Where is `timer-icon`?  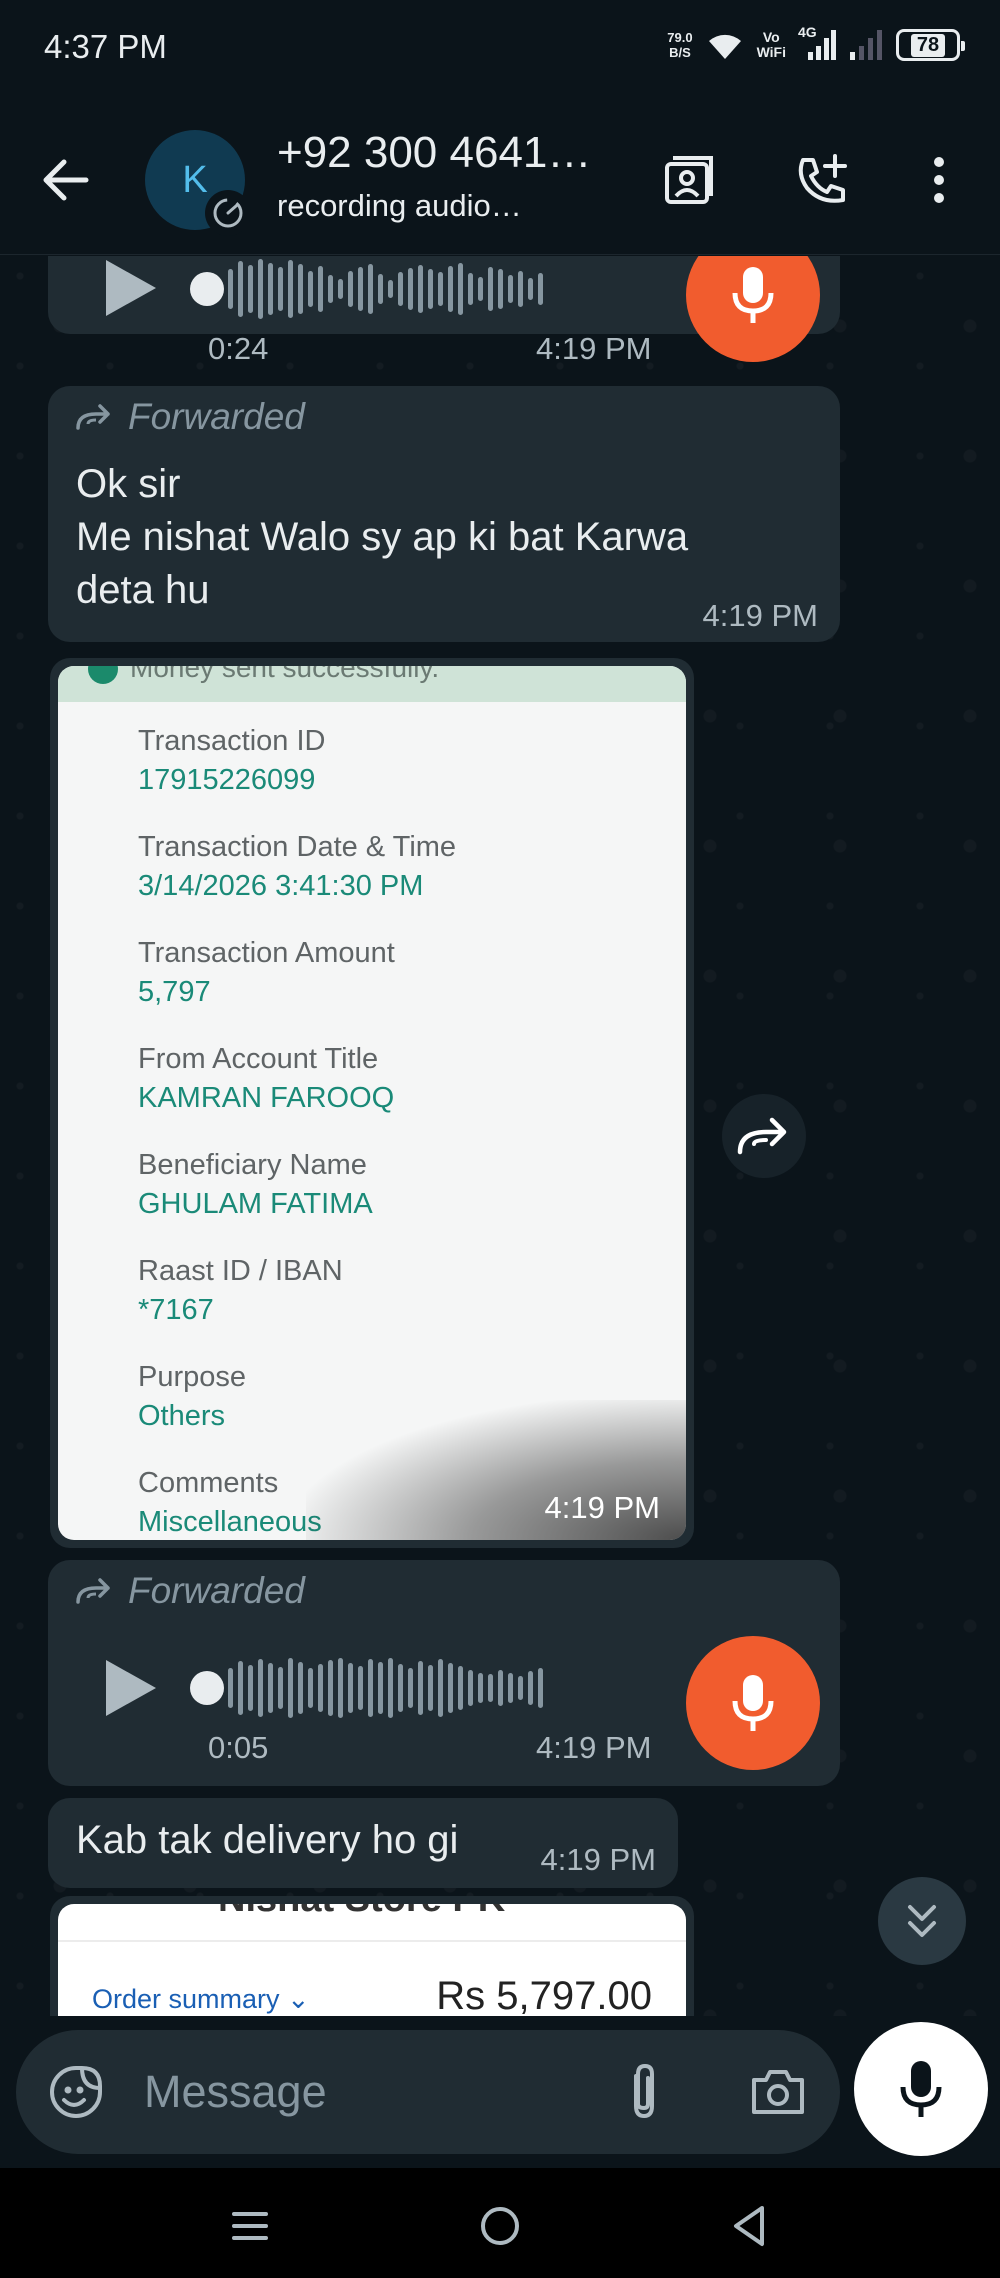
timer-icon is located at coordinates (228, 213).